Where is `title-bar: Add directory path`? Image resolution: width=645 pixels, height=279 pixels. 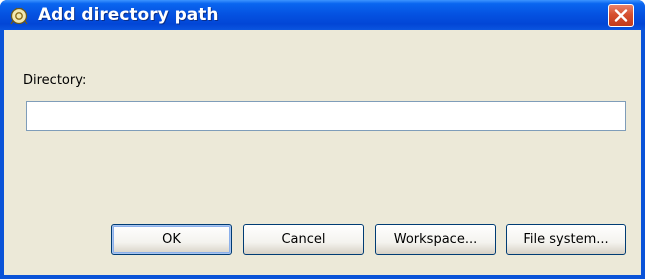 title-bar: Add directory path is located at coordinates (322, 15).